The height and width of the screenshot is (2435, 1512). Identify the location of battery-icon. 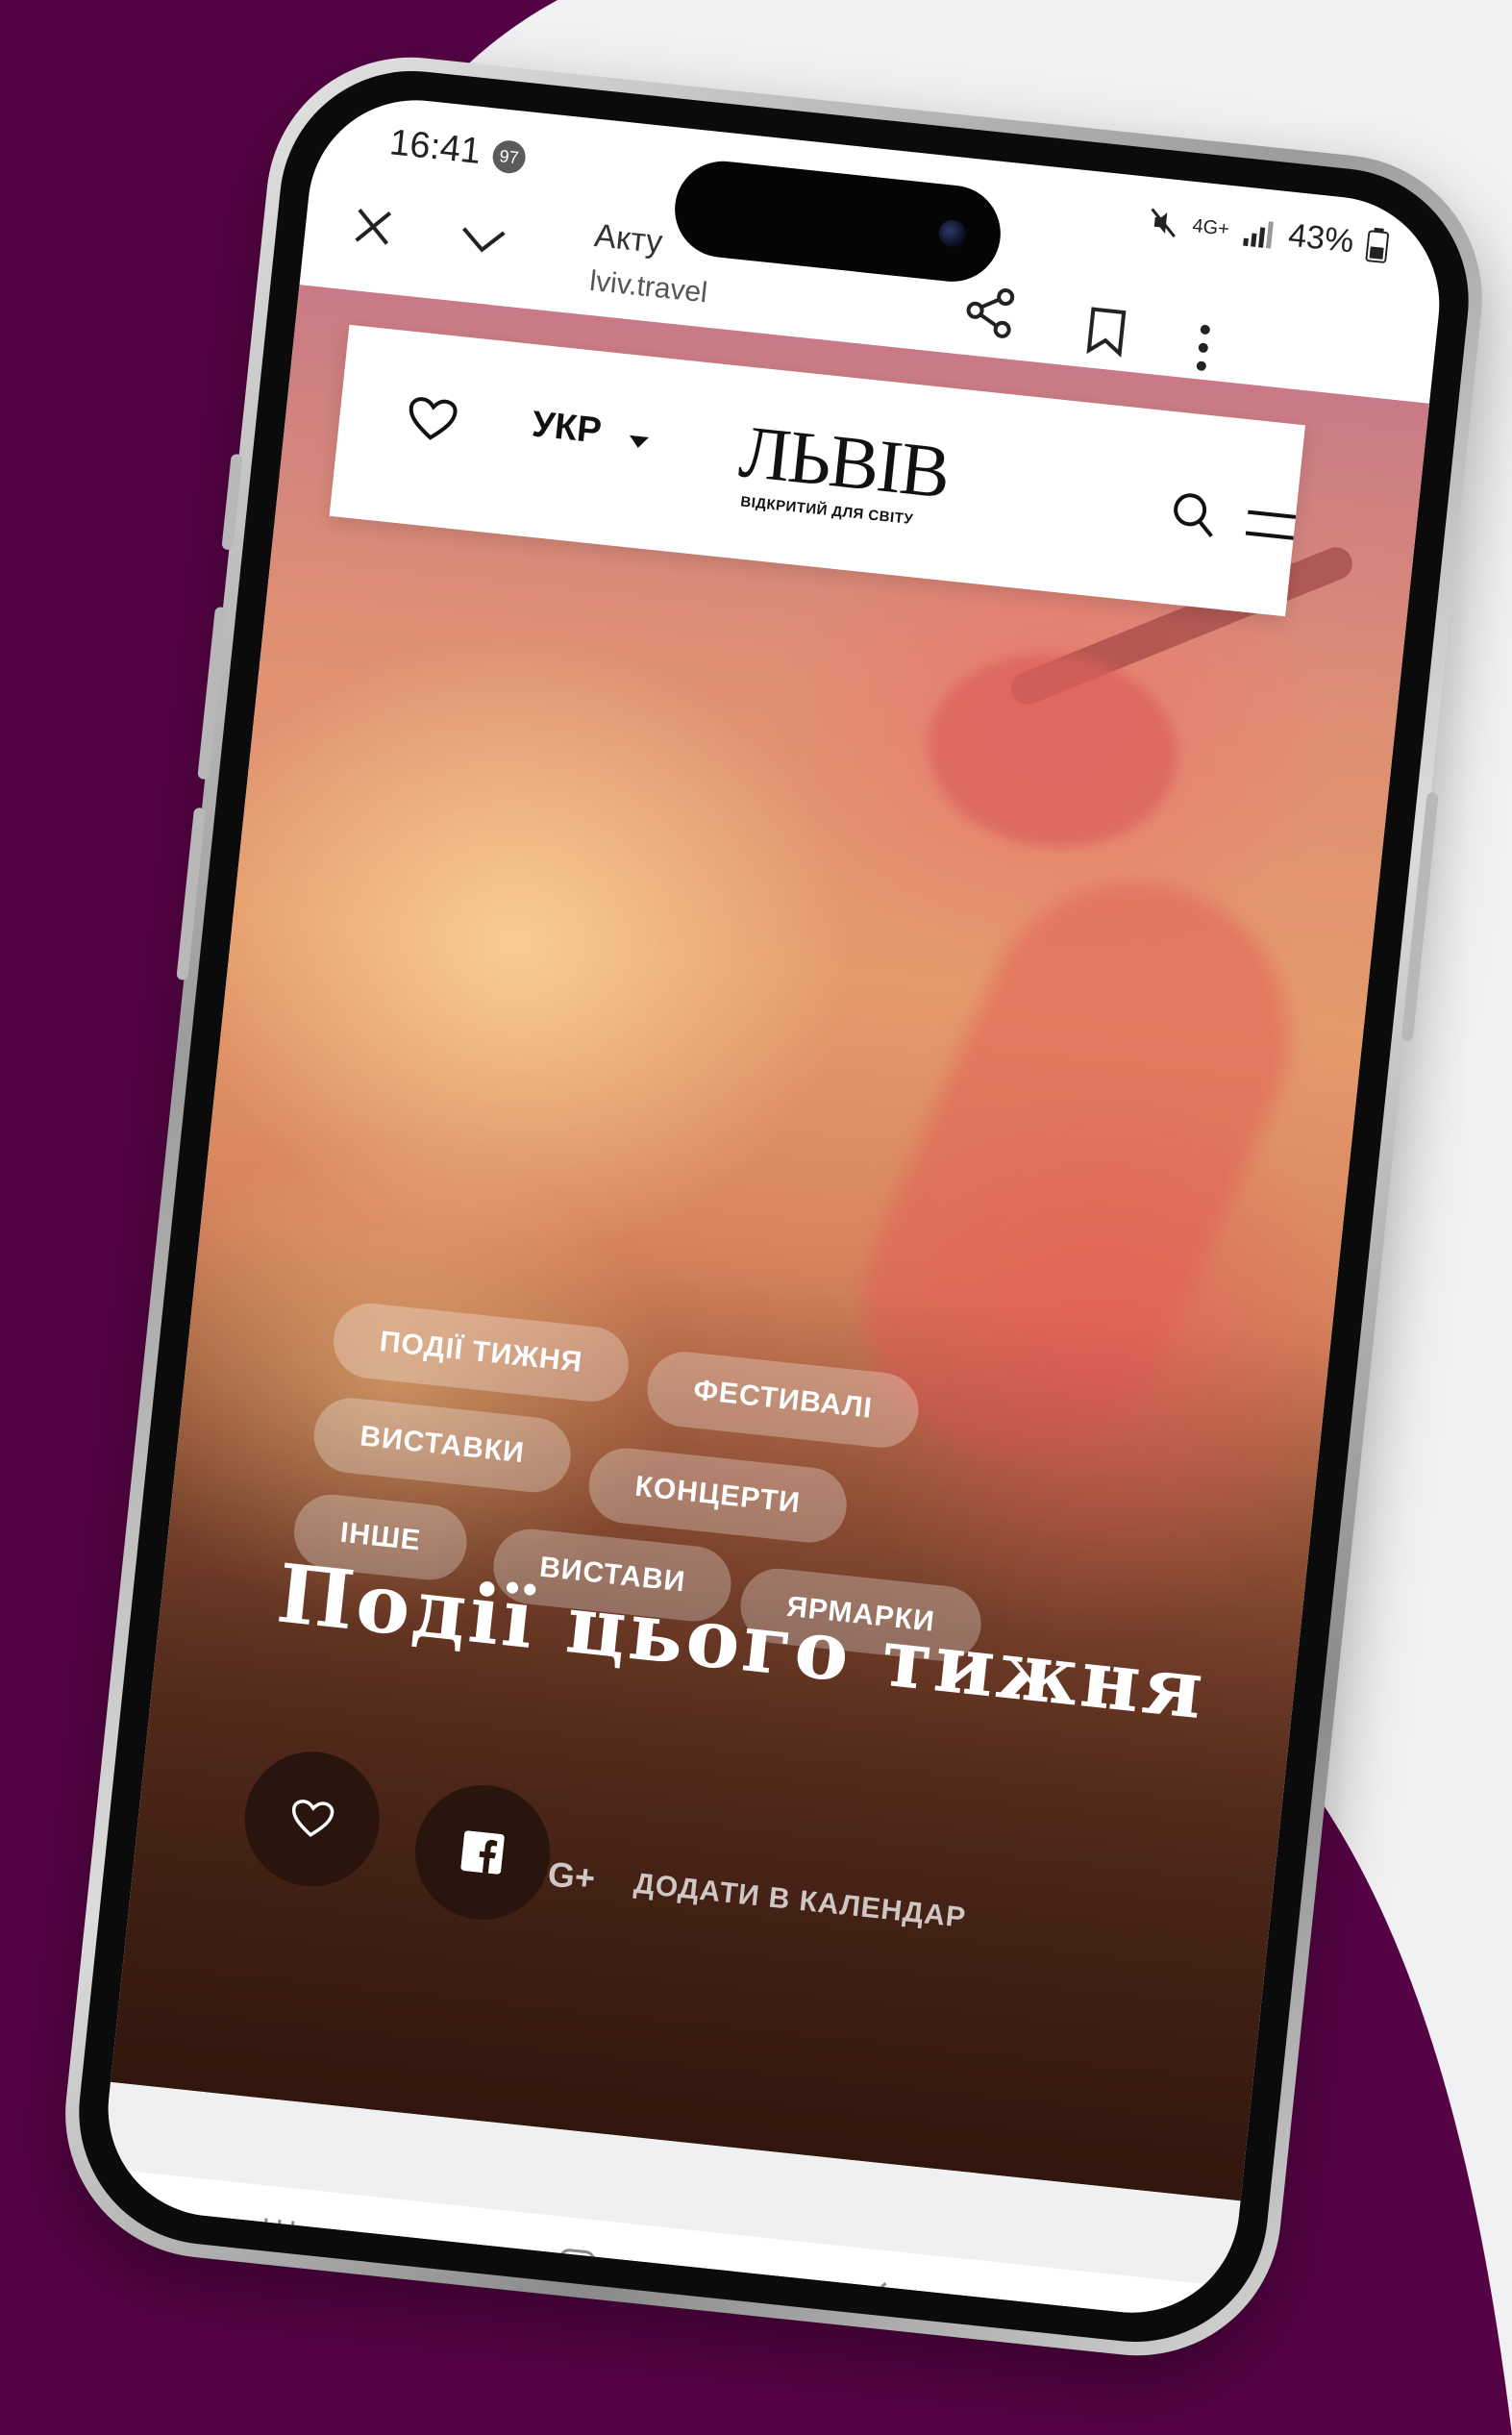
(1377, 245).